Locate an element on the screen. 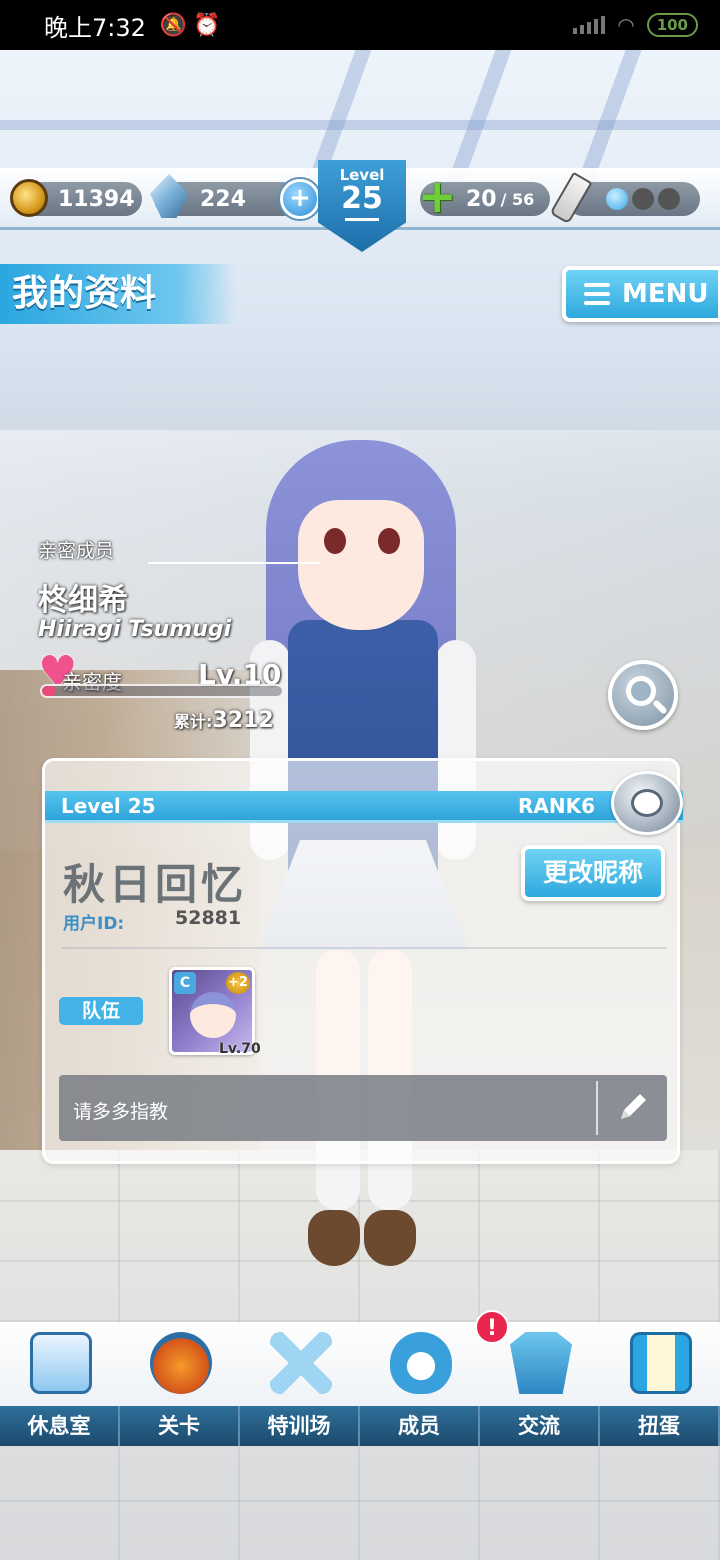 This screenshot has width=720, height=1560. status-time: 晚上7:32 is located at coordinates (95, 27).